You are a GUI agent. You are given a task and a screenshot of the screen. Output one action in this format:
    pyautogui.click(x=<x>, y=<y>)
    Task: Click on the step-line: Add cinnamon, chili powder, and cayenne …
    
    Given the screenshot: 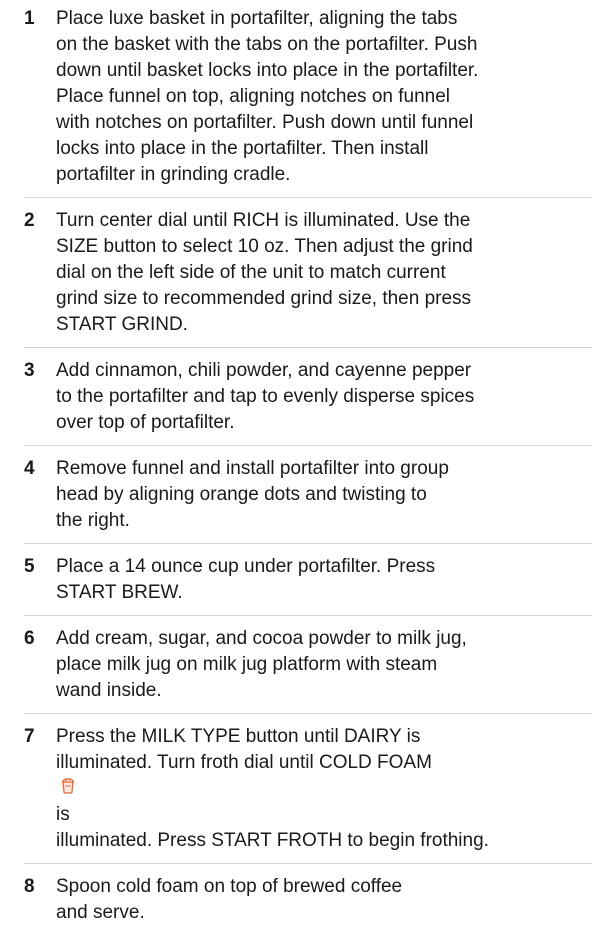 What is the action you would take?
    pyautogui.click(x=264, y=370)
    